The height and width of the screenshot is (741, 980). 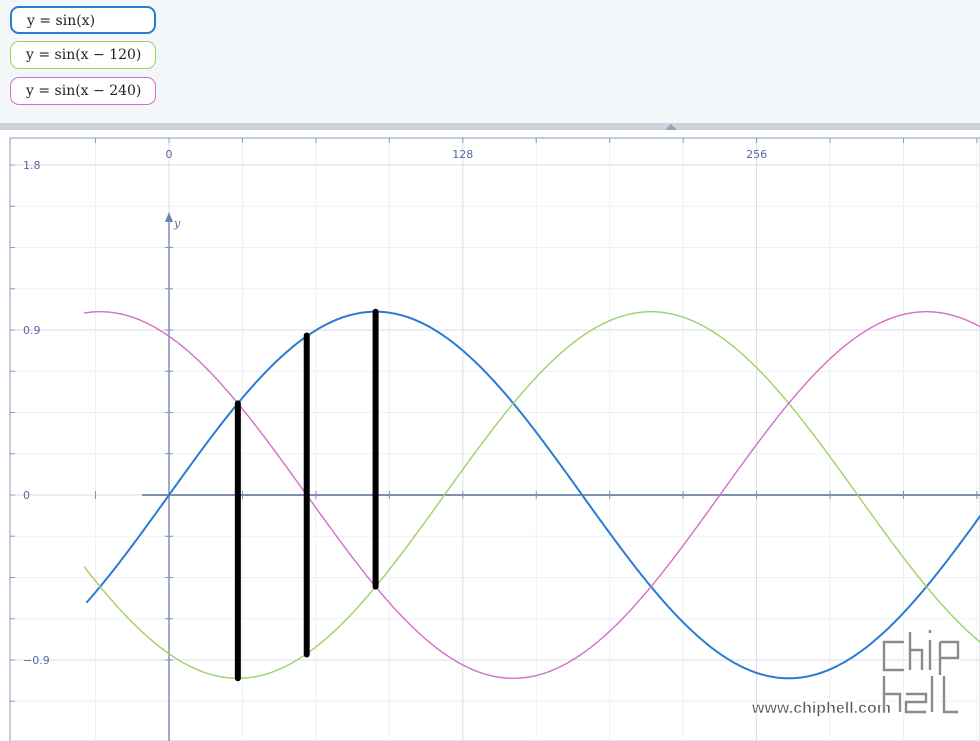 What do you see at coordinates (83, 55) in the screenshot?
I see `expression-2-input: y = sin(x − 120)` at bounding box center [83, 55].